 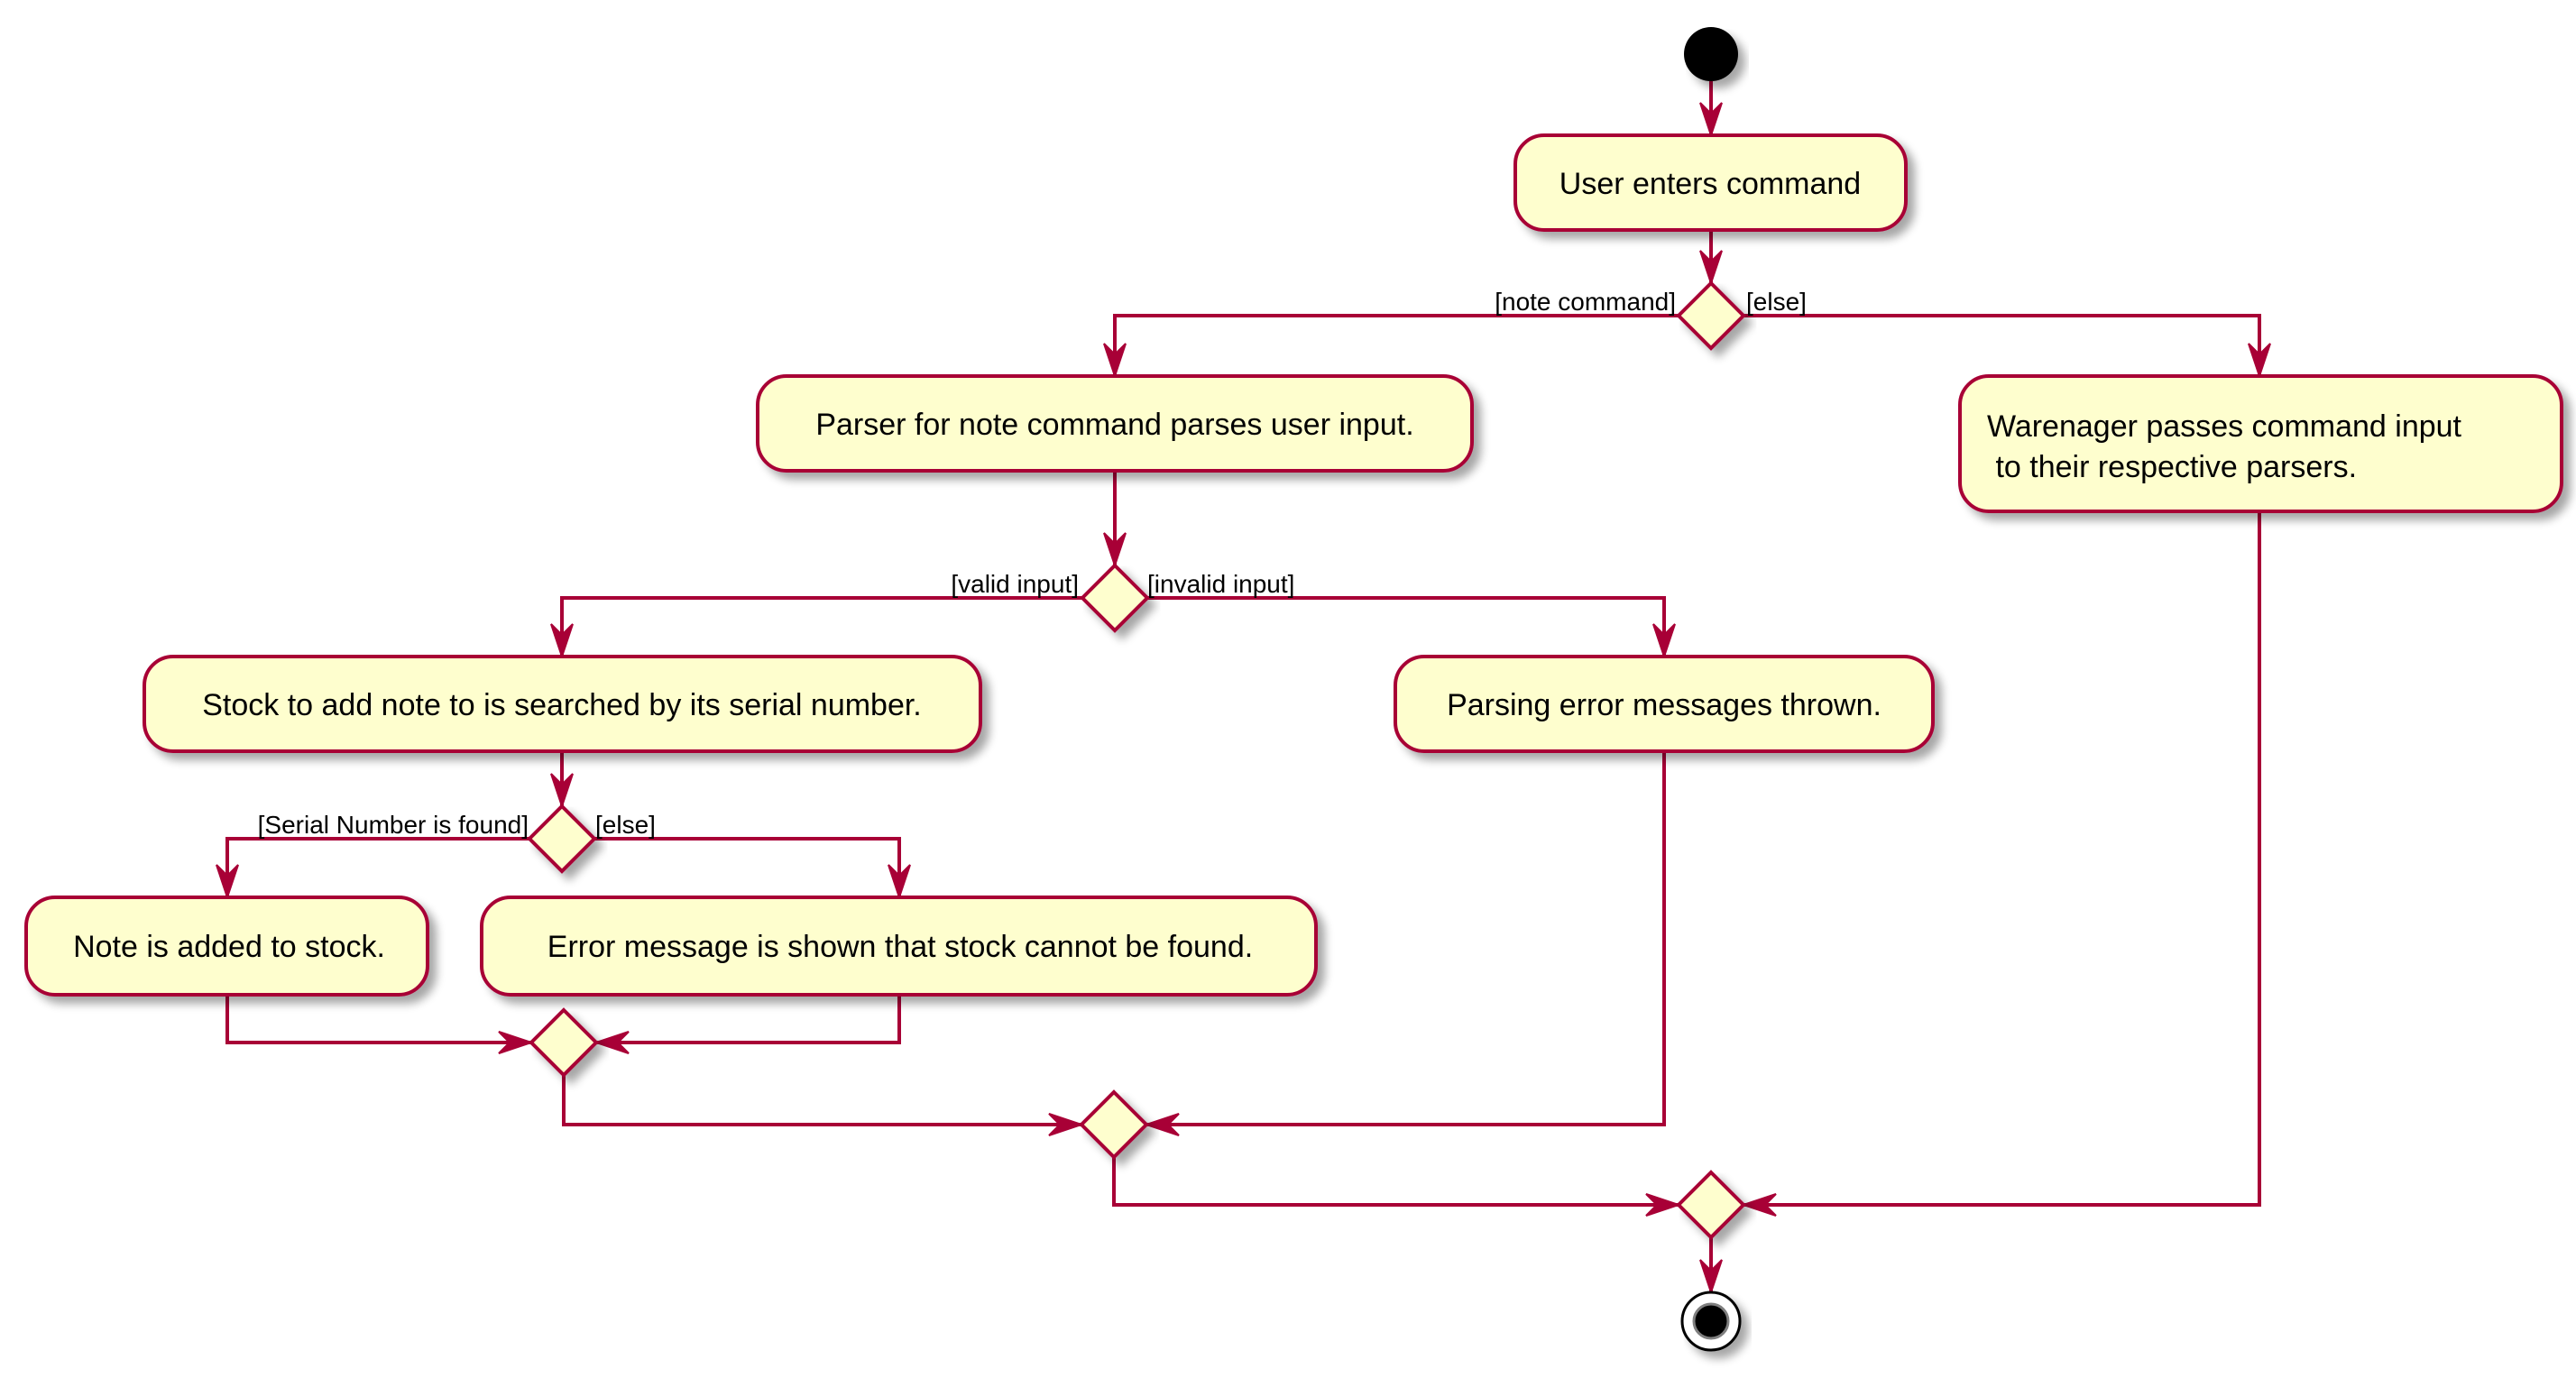 What do you see at coordinates (821, 626) in the screenshot?
I see `edge-valid-input` at bounding box center [821, 626].